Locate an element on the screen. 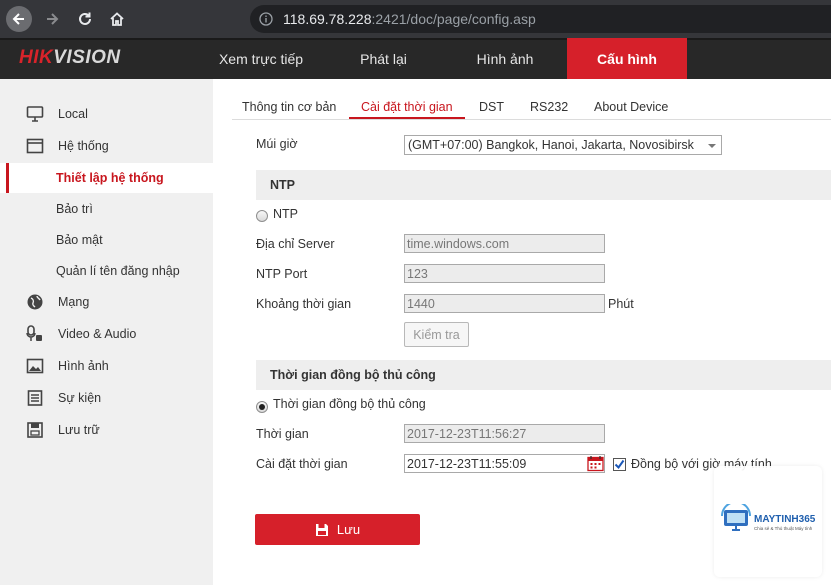  manual-sync-section-header: Thời gian đồng bộ thủ công is located at coordinates (543, 375).